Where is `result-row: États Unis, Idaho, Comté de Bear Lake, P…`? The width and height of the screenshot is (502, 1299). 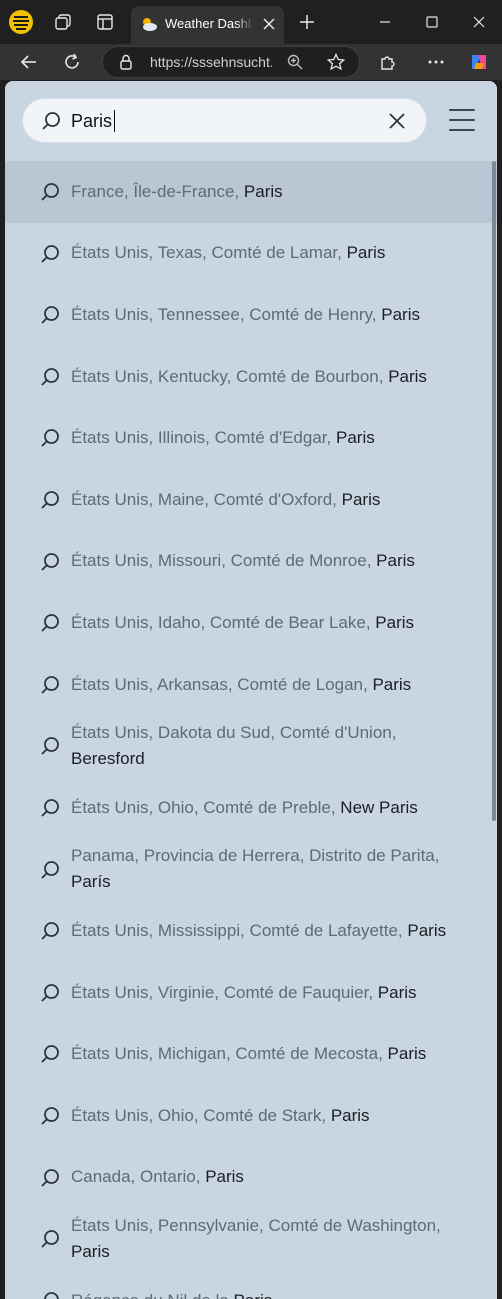
result-row: États Unis, Idaho, Comté de Bear Lake, P… is located at coordinates (251, 623).